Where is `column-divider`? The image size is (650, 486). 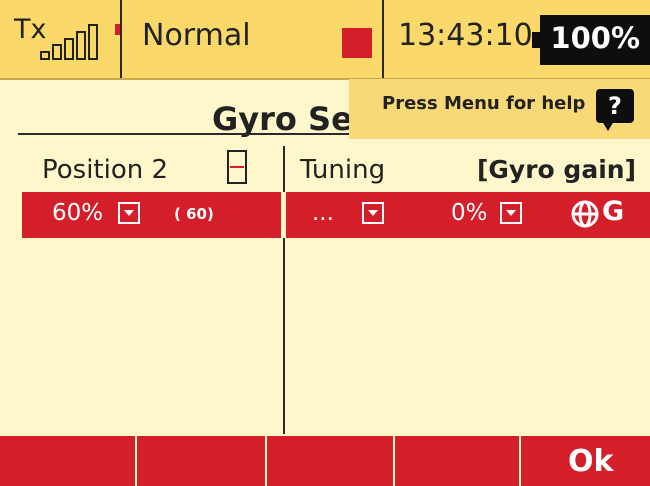 column-divider is located at coordinates (284, 290).